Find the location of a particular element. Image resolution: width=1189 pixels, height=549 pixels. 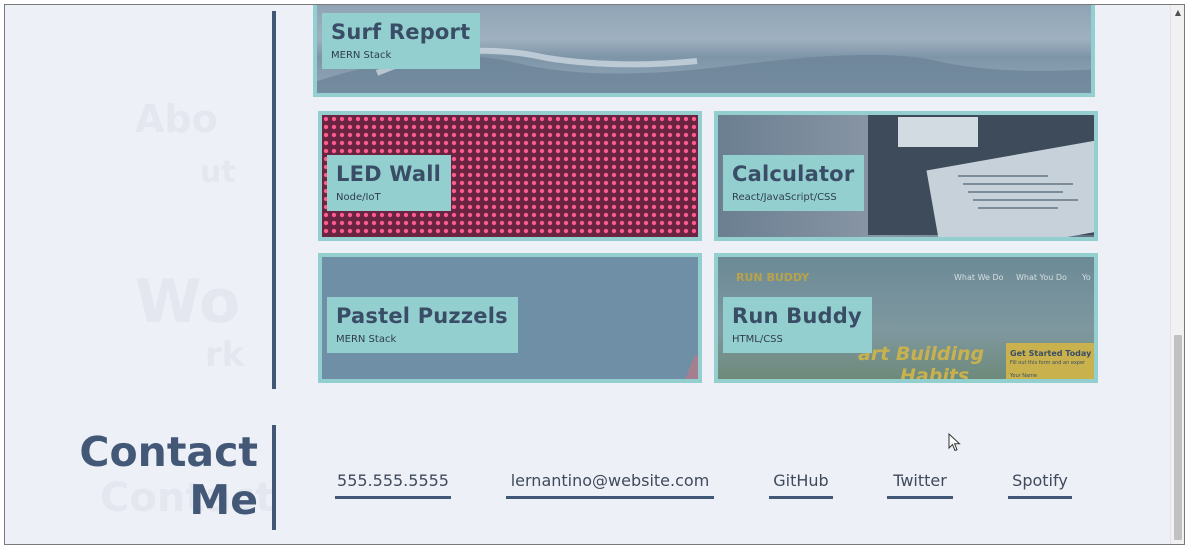

project-card-pastel-puzzels: Pastel Puzzels MERN Stack is located at coordinates (510, 318).